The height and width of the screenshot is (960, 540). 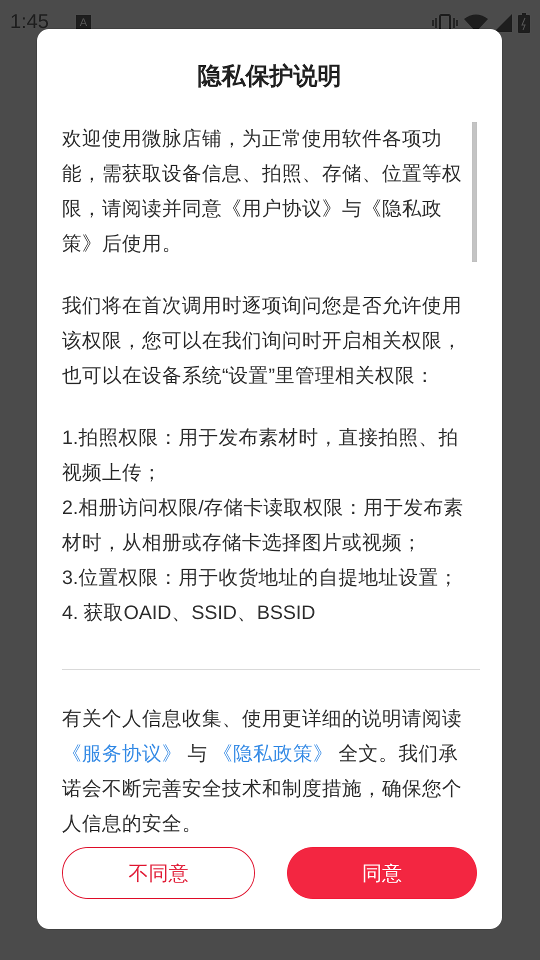 I want to click on body-paragraph: 欢迎使用微脉店铺，为正常使用软件各项功能，需获取设备信息、拍照、存储、位置等权限，请阅读并同意《用户协议》与《隐私政策》后使用。, so click(x=262, y=192).